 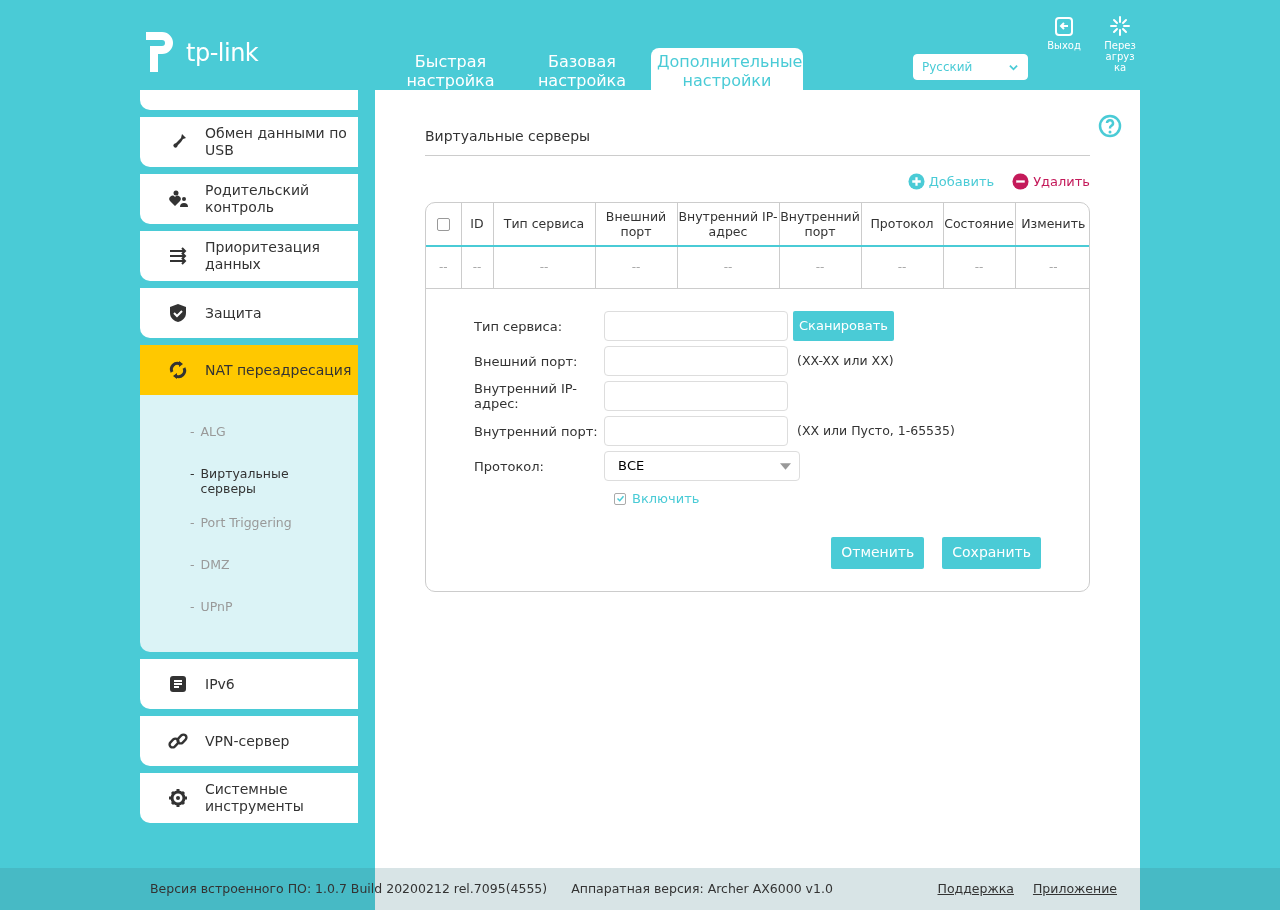 I want to click on reboot-button: Перезагрузка, so click(x=1120, y=44).